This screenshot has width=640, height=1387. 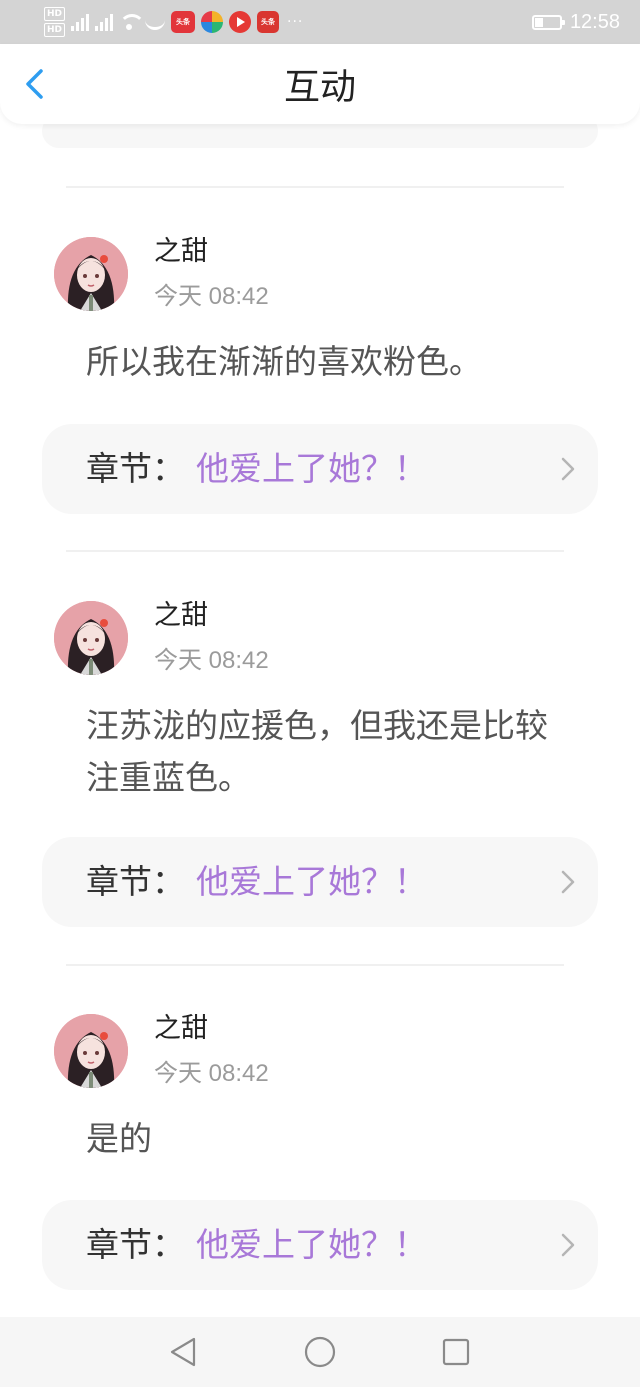 What do you see at coordinates (183, 22) in the screenshot?
I see `toutiao-app-icon: 头条` at bounding box center [183, 22].